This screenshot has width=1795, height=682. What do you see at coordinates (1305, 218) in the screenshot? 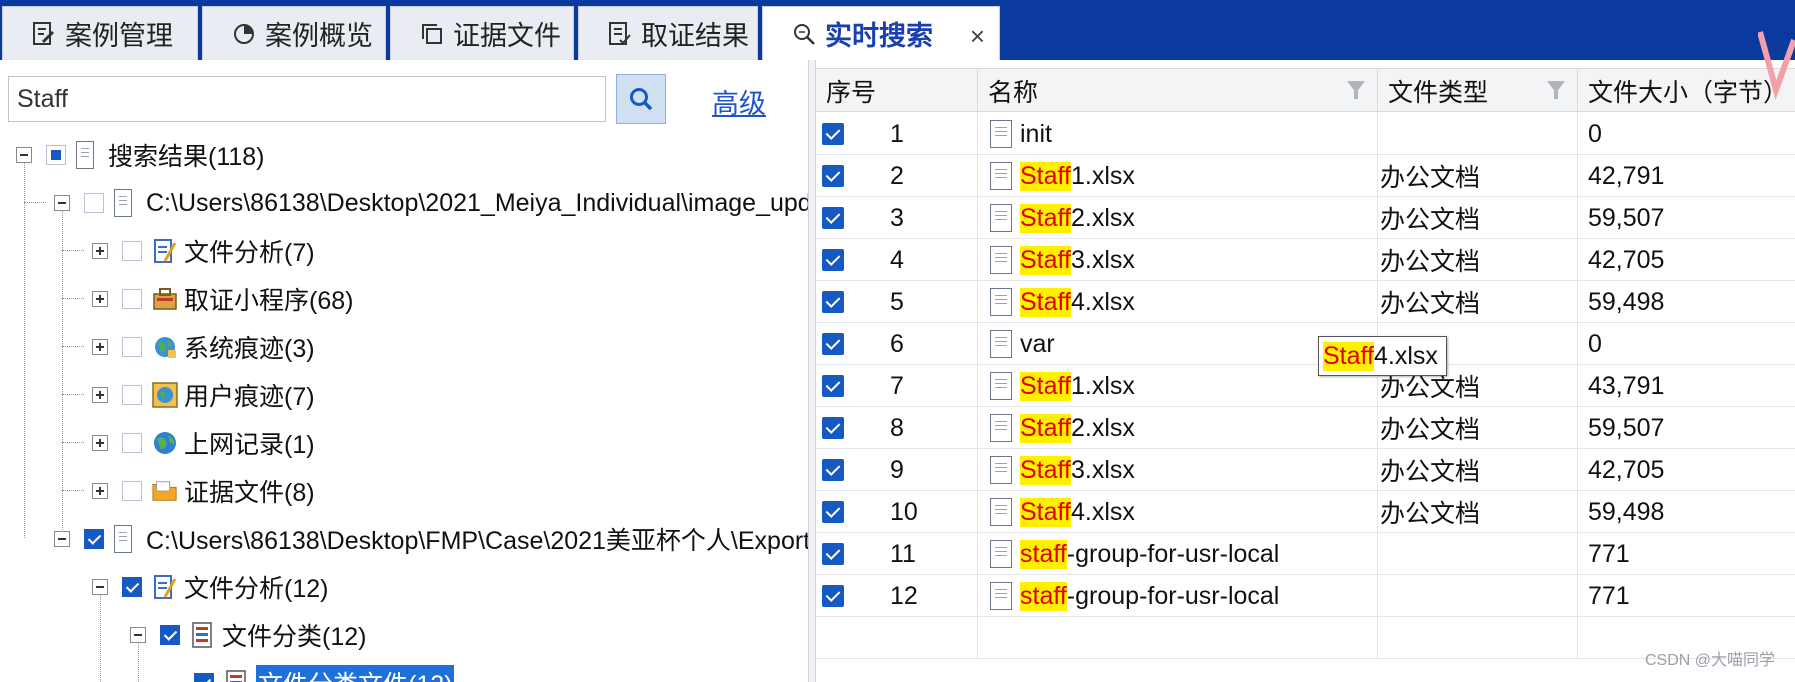
I see `table-row: 3 Staff 2.xlsx 办公文档 59,507` at bounding box center [1305, 218].